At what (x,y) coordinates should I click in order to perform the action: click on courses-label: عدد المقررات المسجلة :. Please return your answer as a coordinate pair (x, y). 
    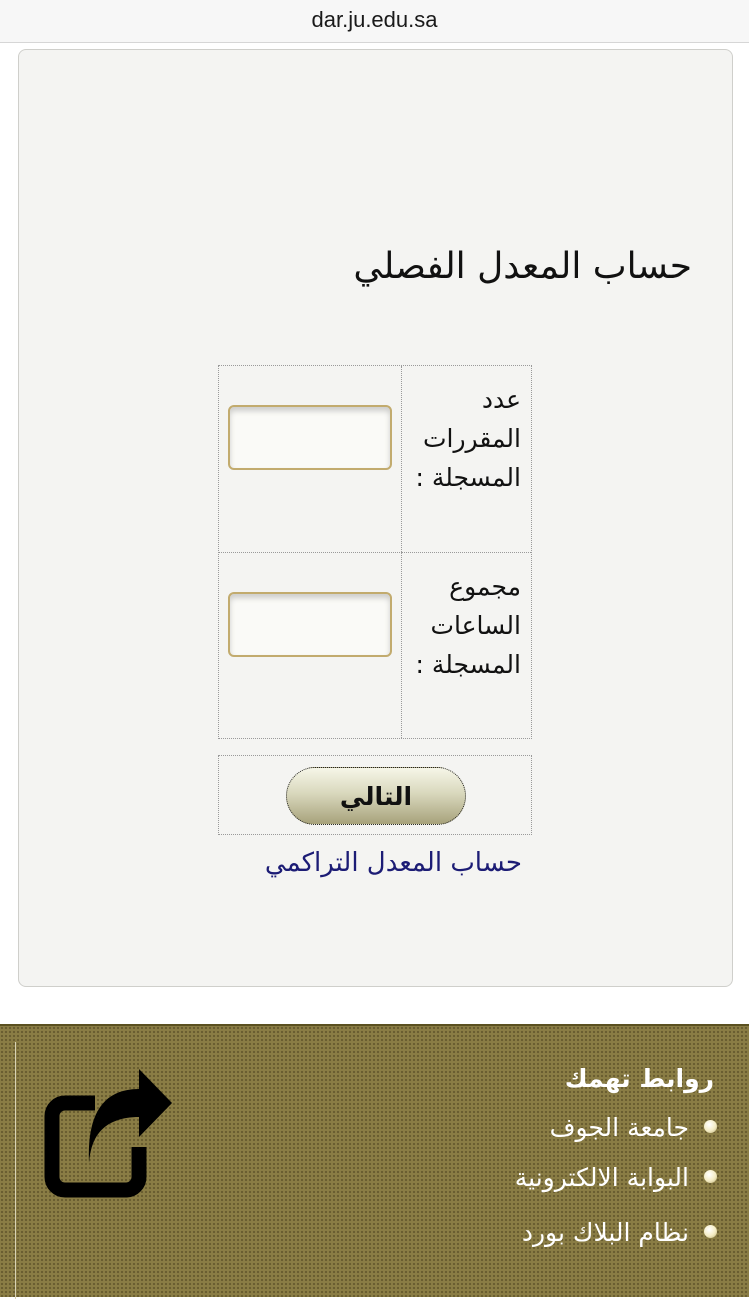
    Looking at the image, I should click on (466, 459).